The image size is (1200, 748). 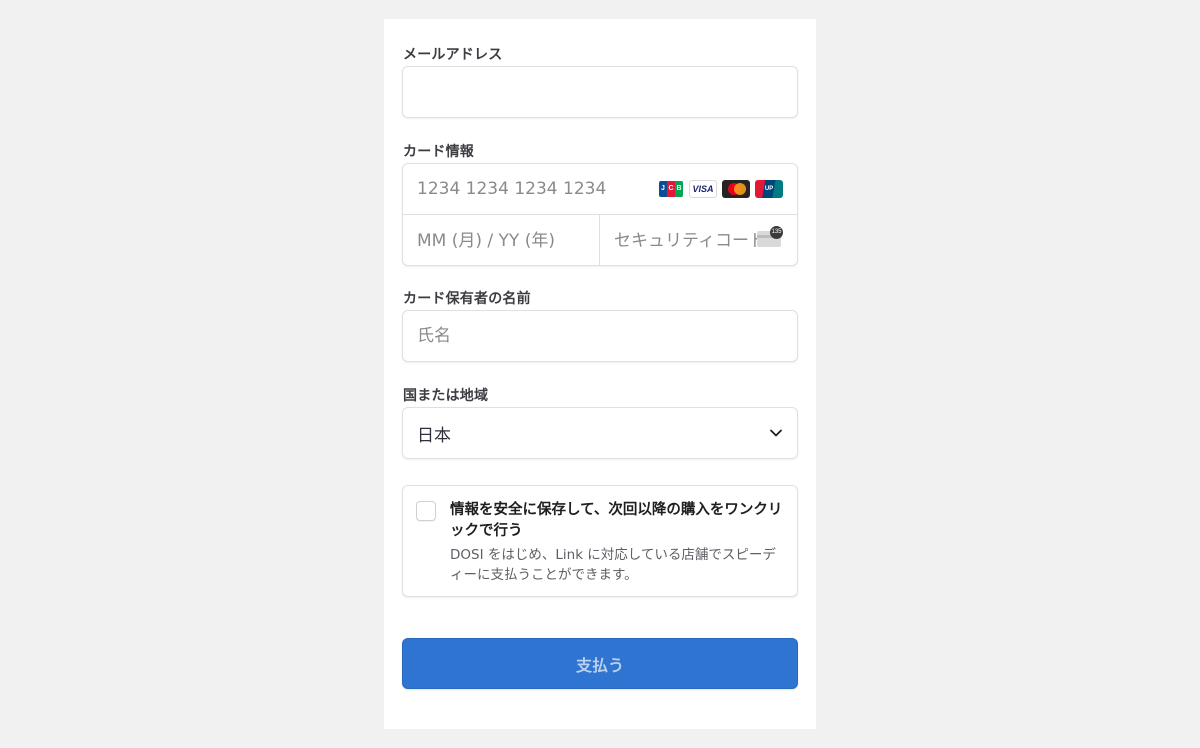 I want to click on chevron-down-icon, so click(x=776, y=433).